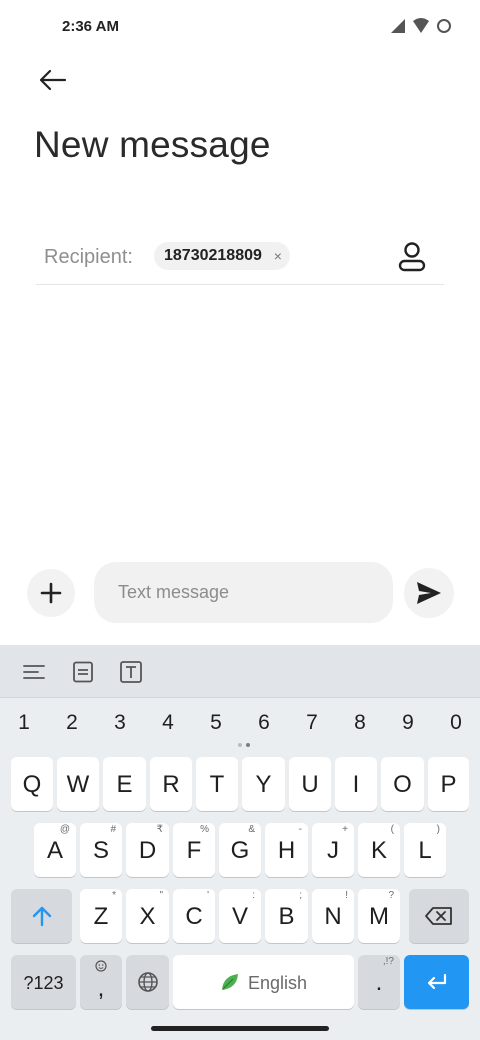 This screenshot has height=1040, width=480. Describe the element at coordinates (333, 850) in the screenshot. I see `key-j: + J` at that location.